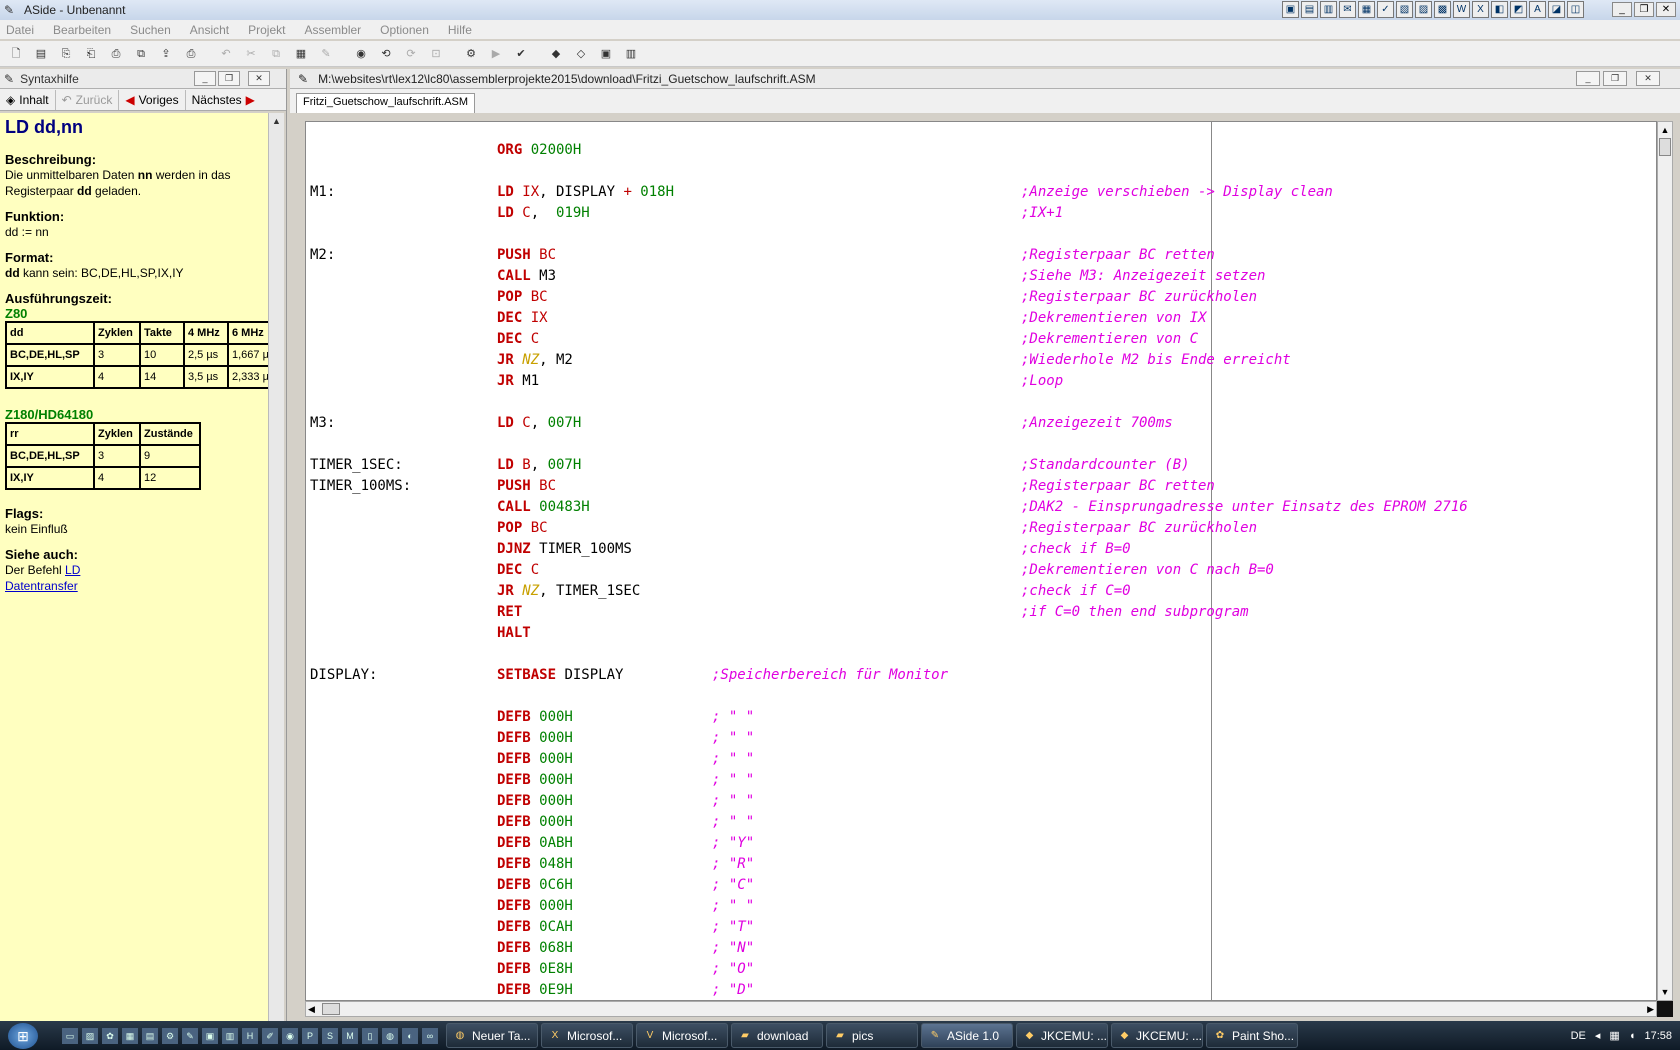  What do you see at coordinates (91, 54) in the screenshot?
I see `open-project-icon: ⎗` at bounding box center [91, 54].